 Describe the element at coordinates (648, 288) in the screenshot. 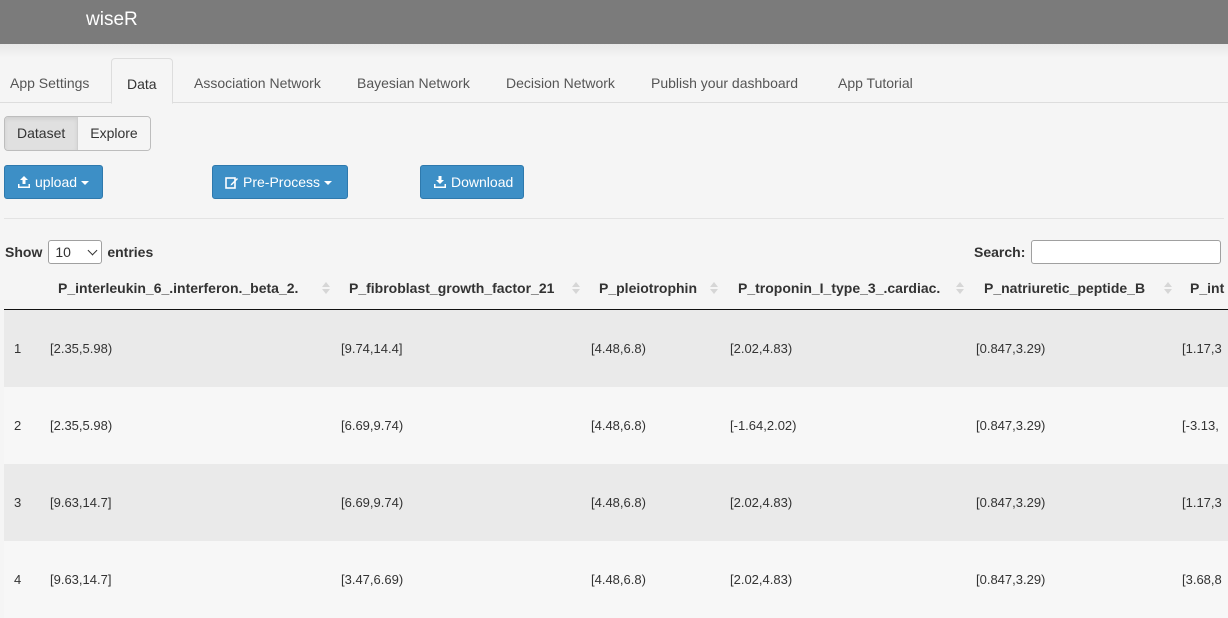

I see `column-header: P_pleiotrophin` at that location.